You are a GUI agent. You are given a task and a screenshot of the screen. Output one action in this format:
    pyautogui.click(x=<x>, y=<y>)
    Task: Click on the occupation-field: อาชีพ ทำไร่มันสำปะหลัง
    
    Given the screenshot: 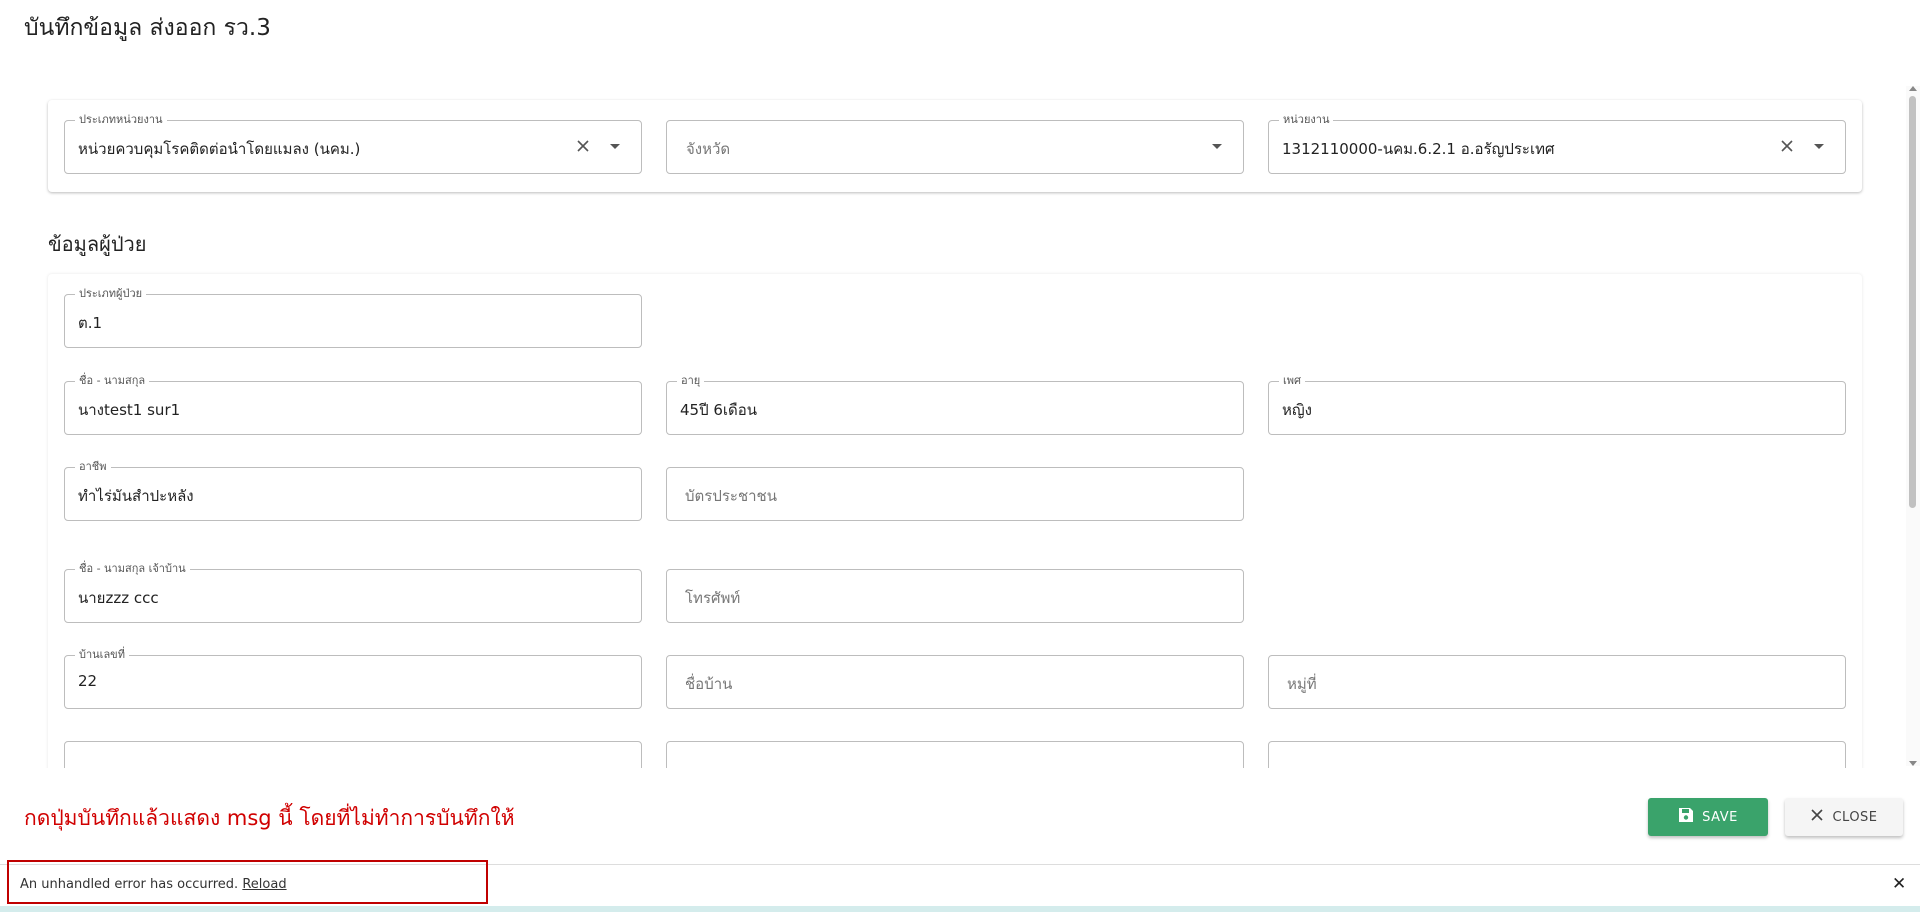 What is the action you would take?
    pyautogui.click(x=353, y=490)
    